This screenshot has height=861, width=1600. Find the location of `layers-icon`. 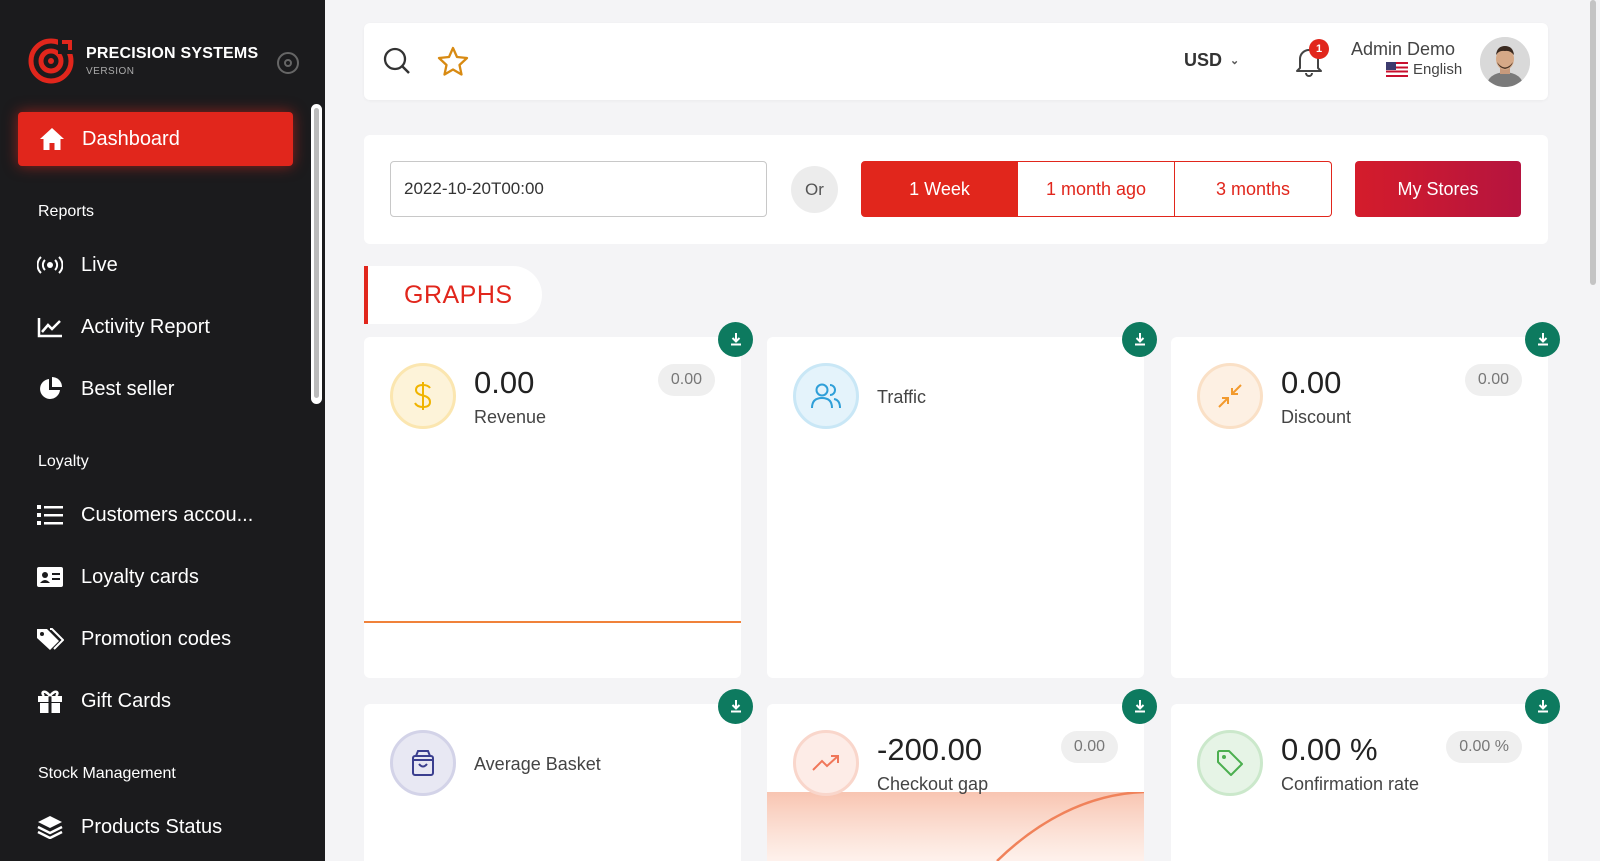

layers-icon is located at coordinates (50, 827).